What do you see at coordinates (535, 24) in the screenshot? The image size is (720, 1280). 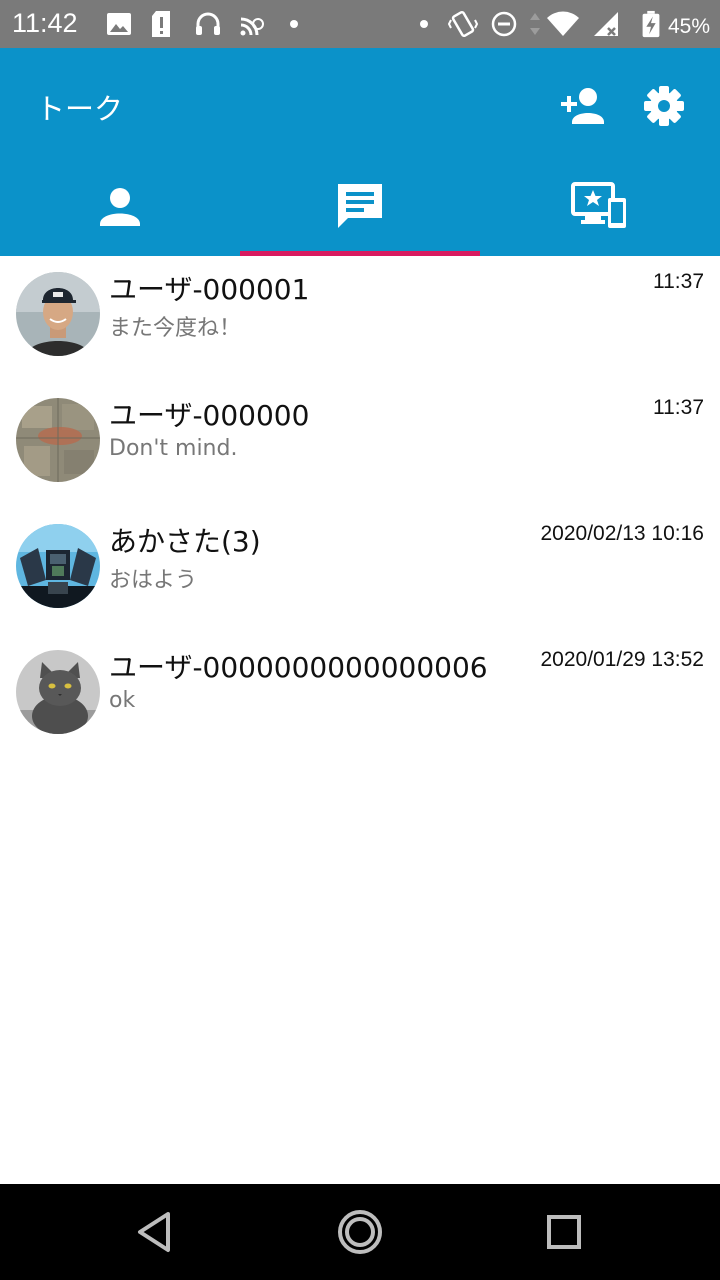 I see `data-arrows-icon` at bounding box center [535, 24].